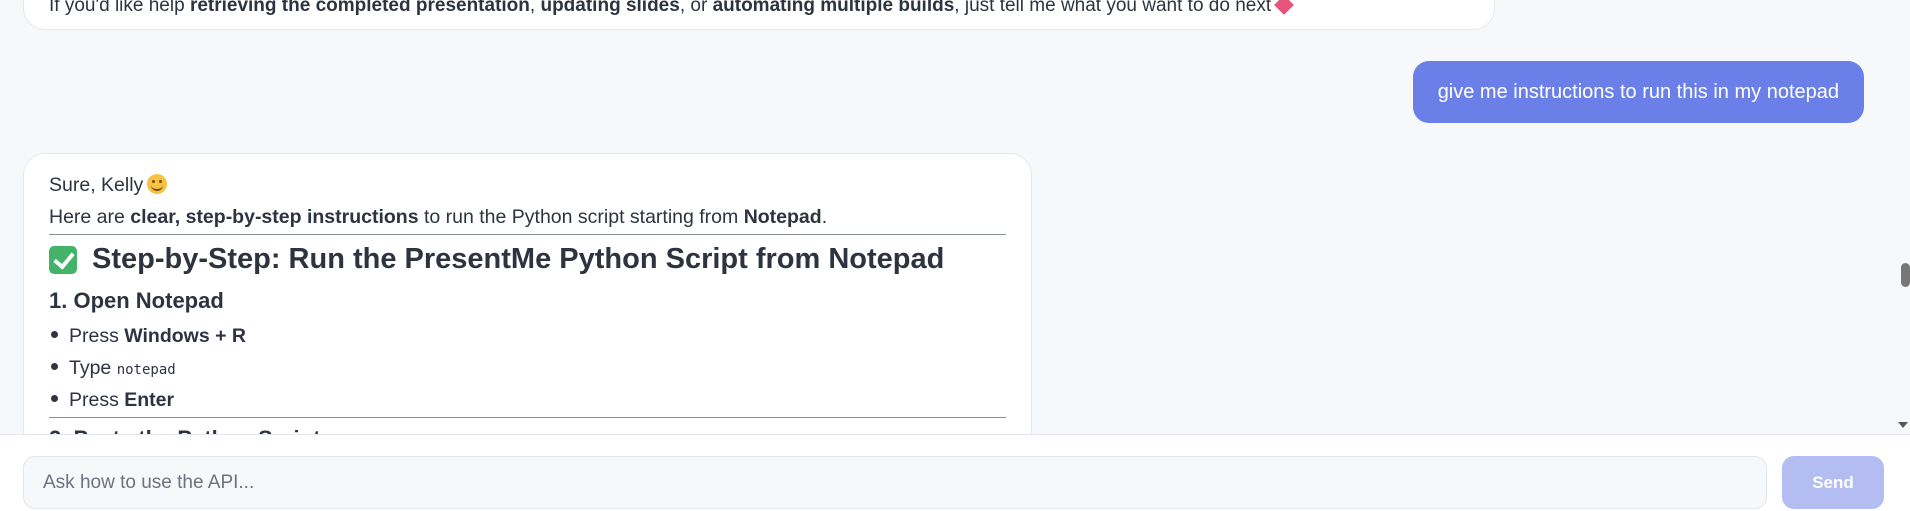  What do you see at coordinates (113, 368) in the screenshot?
I see `list-item: Type notepad` at bounding box center [113, 368].